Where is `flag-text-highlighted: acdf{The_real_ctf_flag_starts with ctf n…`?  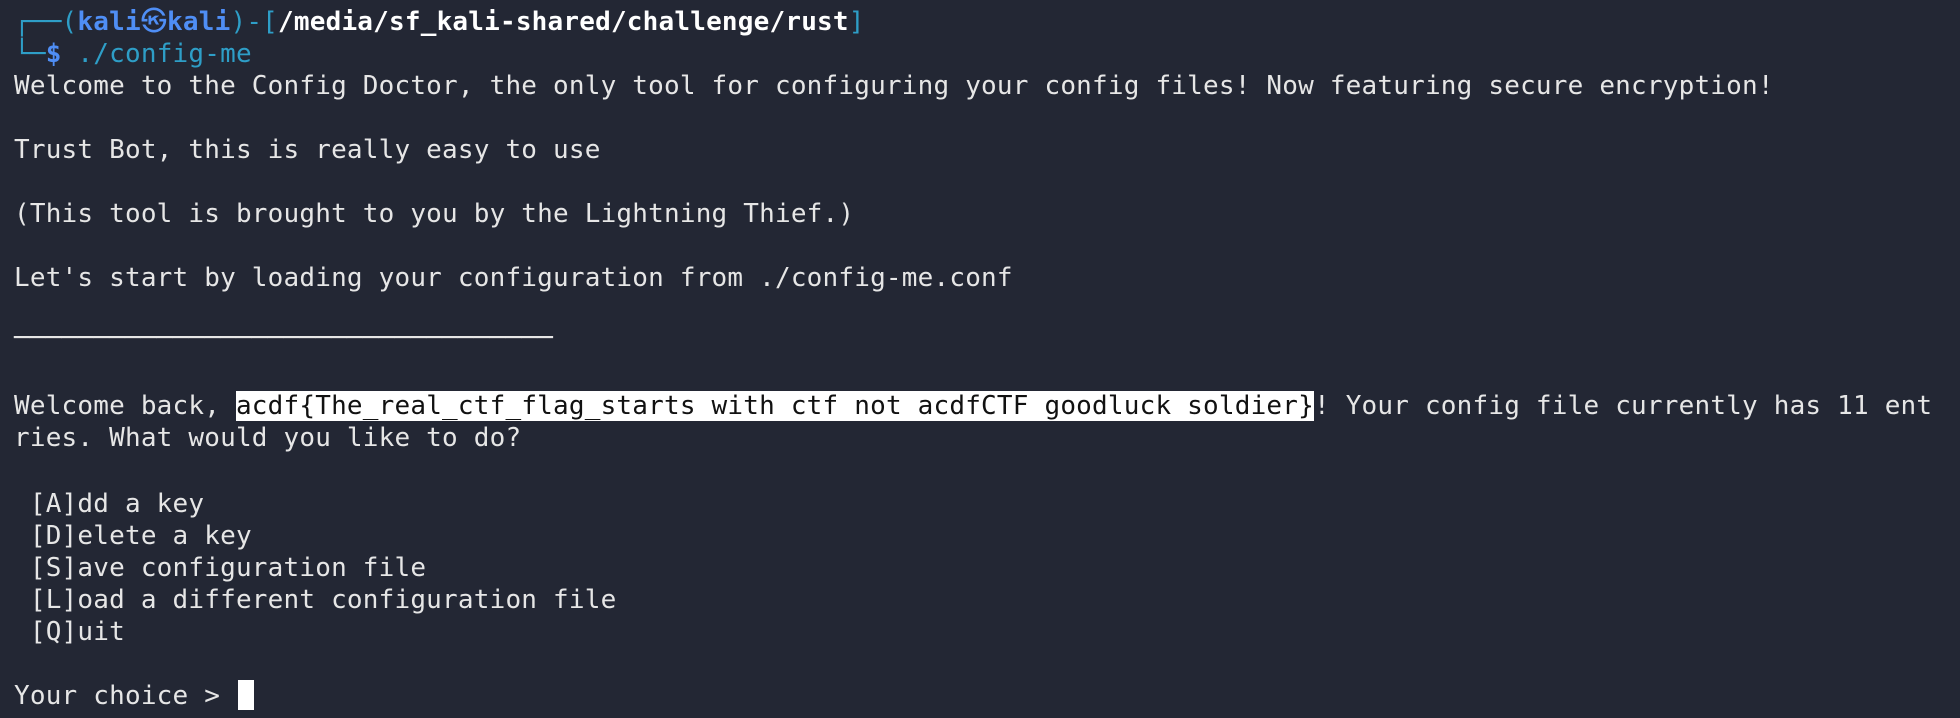
flag-text-highlighted: acdf{The_real_ctf_flag_starts with ctf n… is located at coordinates (774, 406).